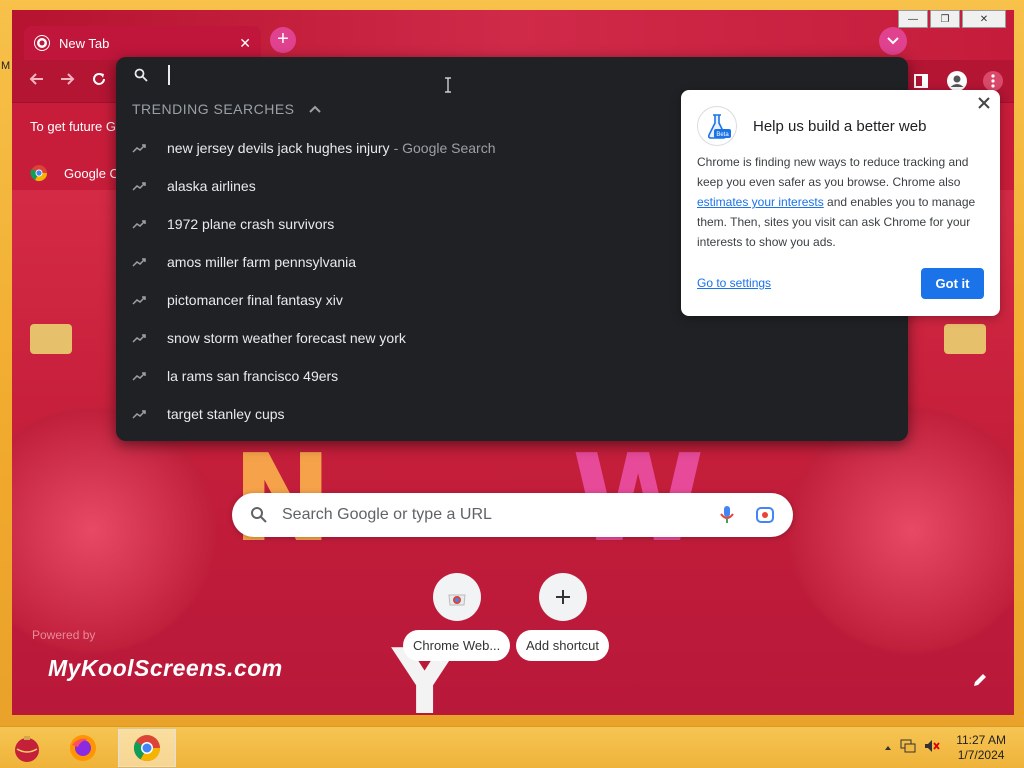 The height and width of the screenshot is (768, 1024). I want to click on reload-icon, so click(99, 81).